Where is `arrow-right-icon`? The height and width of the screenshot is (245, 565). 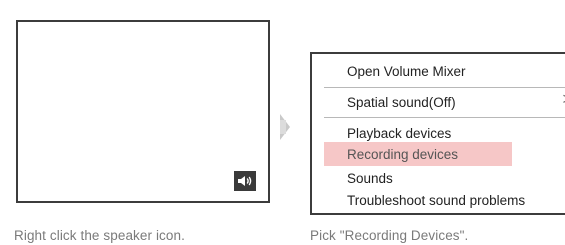 arrow-right-icon is located at coordinates (285, 127).